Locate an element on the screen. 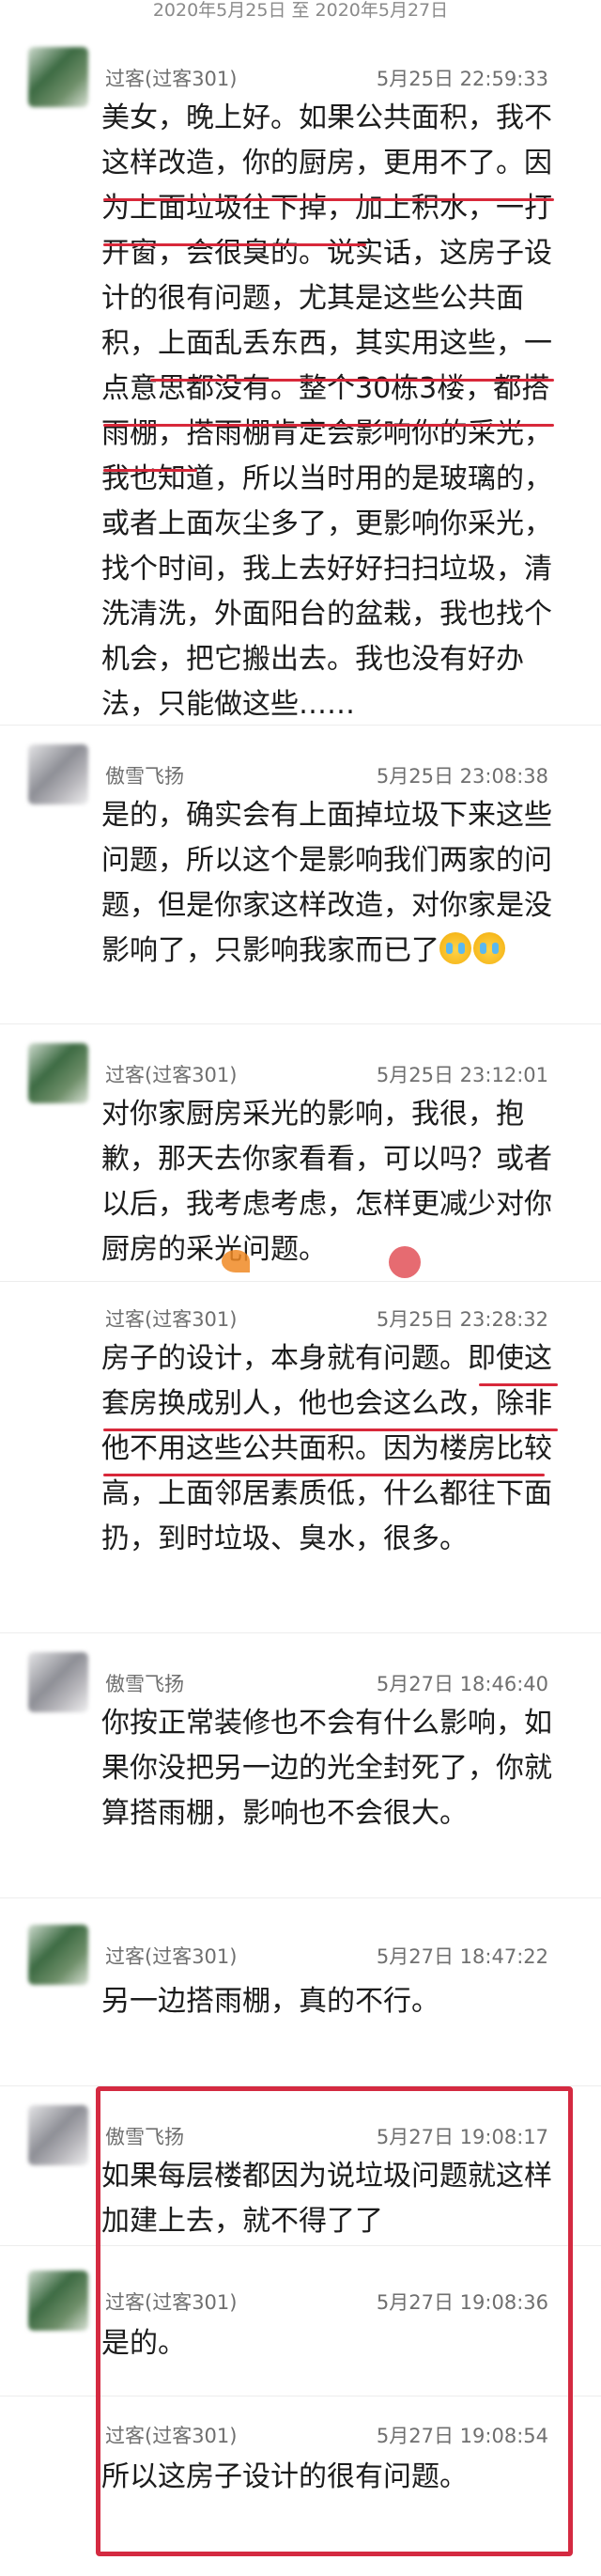 The width and height of the screenshot is (601, 2576). date-range-header: 2020年5月25日 至 2020年5月27日 is located at coordinates (300, 10).